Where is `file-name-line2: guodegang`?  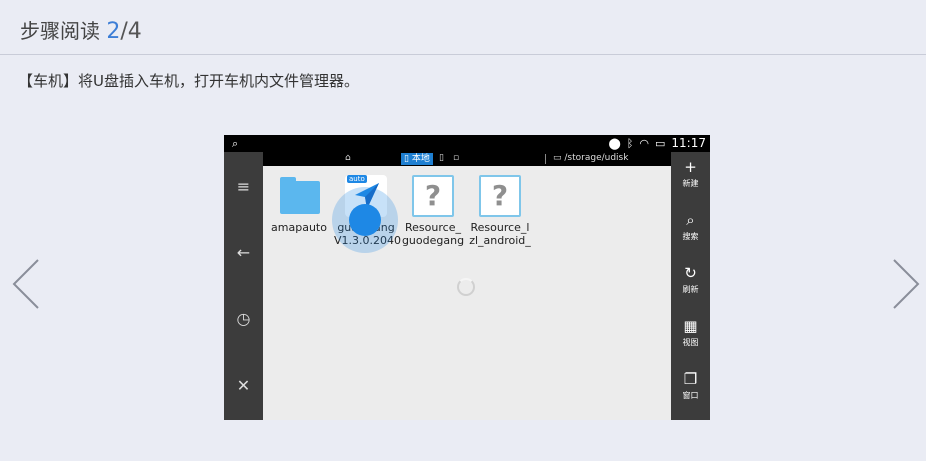 file-name-line2: guodegang is located at coordinates (433, 240).